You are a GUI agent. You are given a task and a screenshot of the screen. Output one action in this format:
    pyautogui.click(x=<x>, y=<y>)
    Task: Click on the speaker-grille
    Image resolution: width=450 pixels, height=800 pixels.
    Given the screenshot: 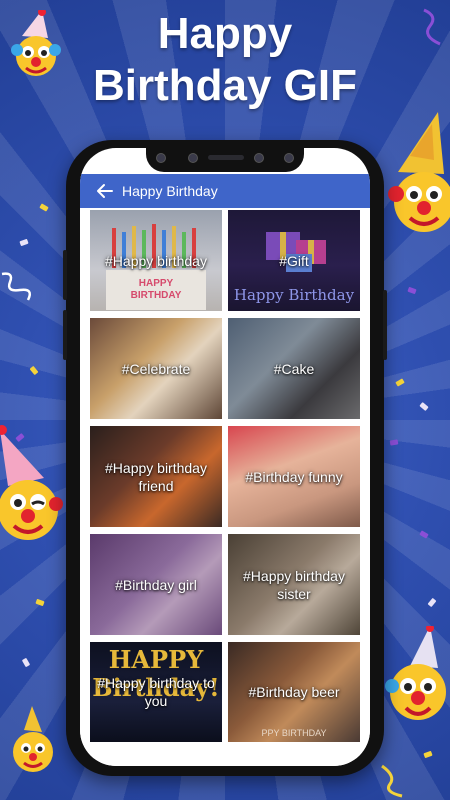 What is the action you would take?
    pyautogui.click(x=226, y=157)
    